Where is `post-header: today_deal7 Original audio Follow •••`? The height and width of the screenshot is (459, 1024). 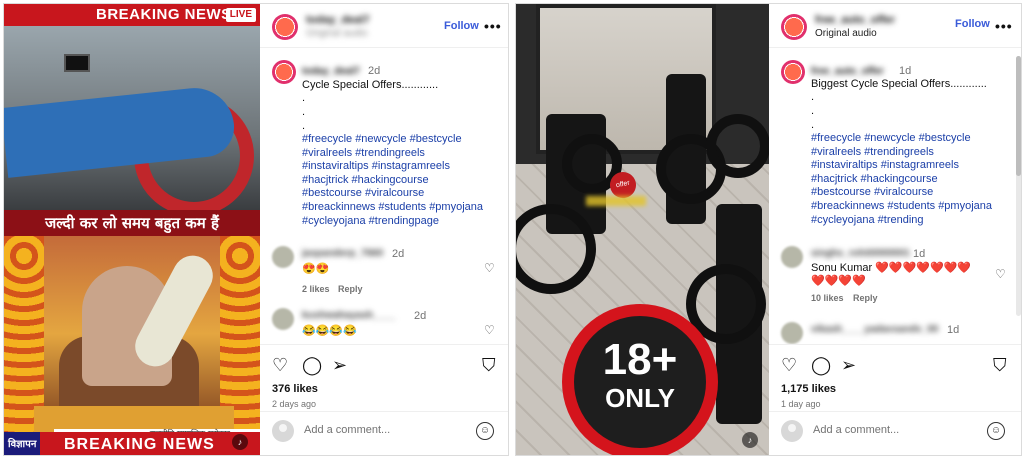
post-header: today_deal7 Original audio Follow ••• is located at coordinates (384, 26).